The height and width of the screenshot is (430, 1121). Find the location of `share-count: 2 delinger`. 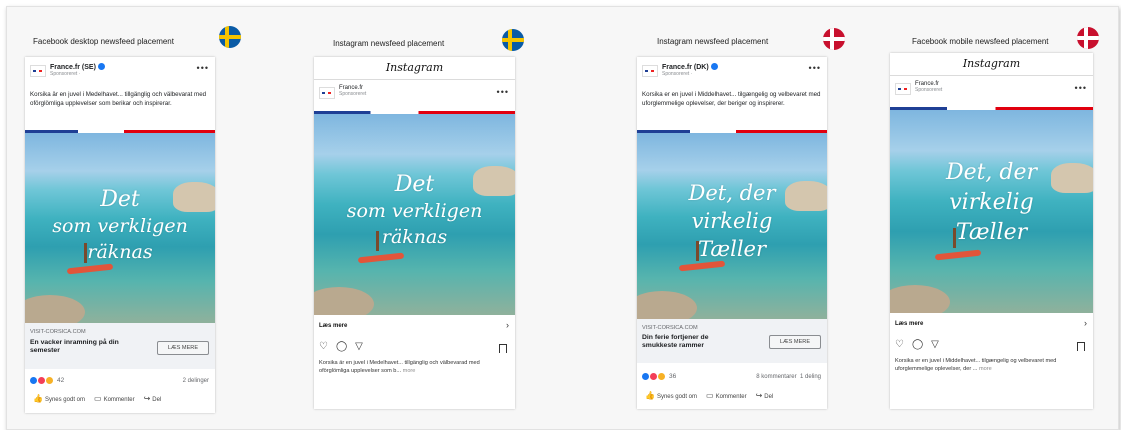

share-count: 2 delinger is located at coordinates (196, 381).